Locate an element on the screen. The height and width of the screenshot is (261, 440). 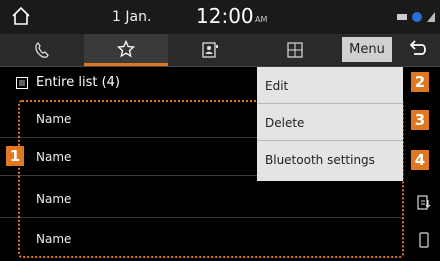
tab-contacts is located at coordinates (210, 50).